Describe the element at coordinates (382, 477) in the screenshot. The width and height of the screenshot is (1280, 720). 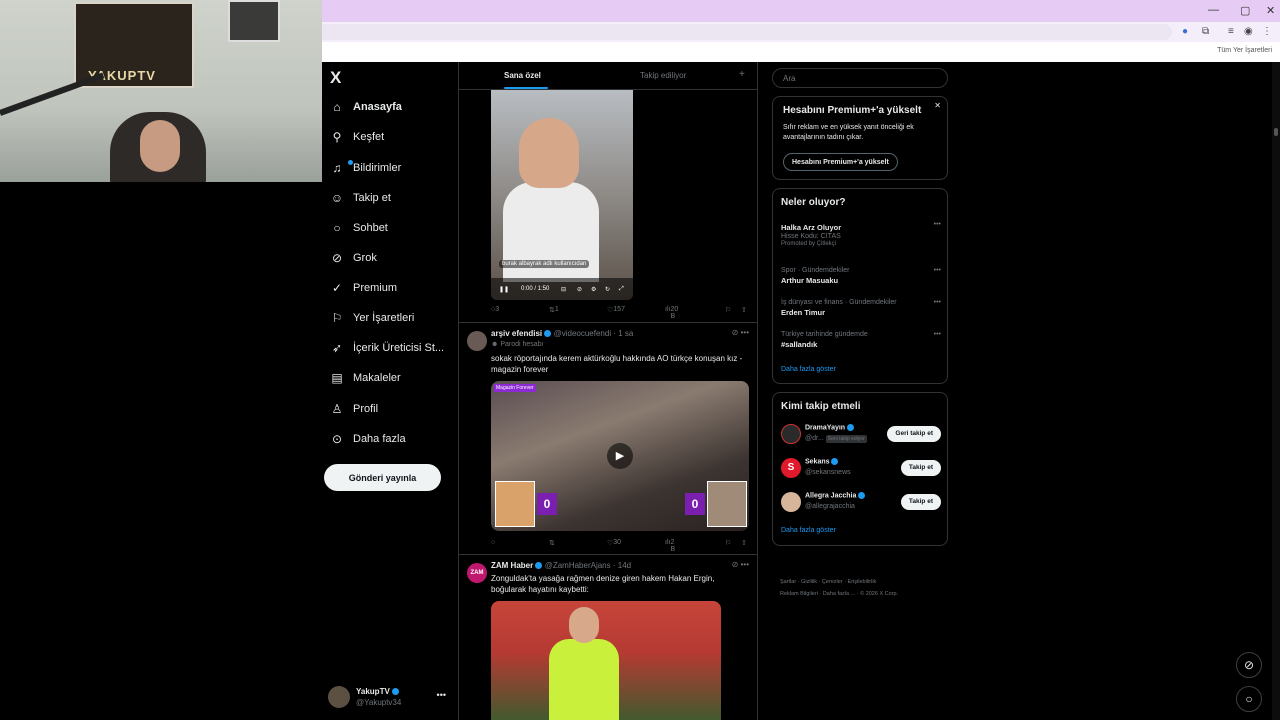
I see `post-button: Gönderi yayınla` at that location.